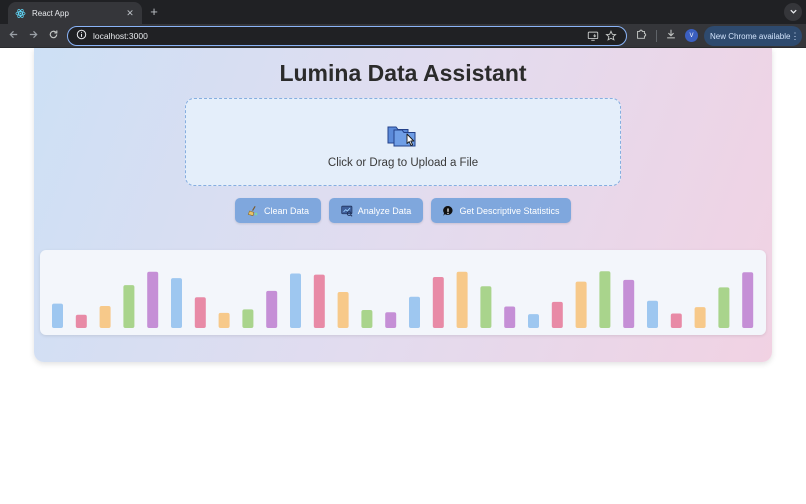 Image resolution: width=806 pixels, height=504 pixels. I want to click on arrow-right-icon, so click(33, 36).